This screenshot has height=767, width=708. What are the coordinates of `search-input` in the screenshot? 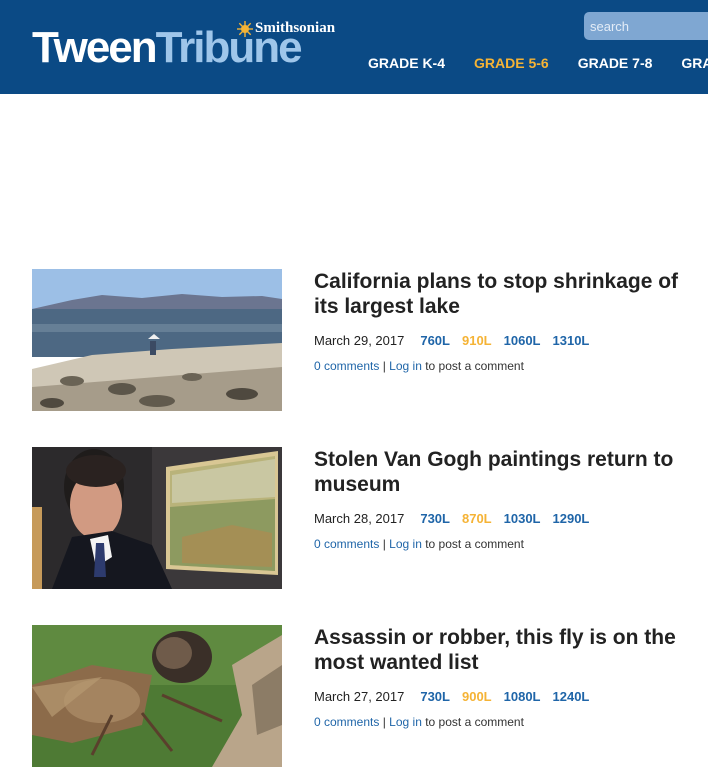 It's located at (646, 26).